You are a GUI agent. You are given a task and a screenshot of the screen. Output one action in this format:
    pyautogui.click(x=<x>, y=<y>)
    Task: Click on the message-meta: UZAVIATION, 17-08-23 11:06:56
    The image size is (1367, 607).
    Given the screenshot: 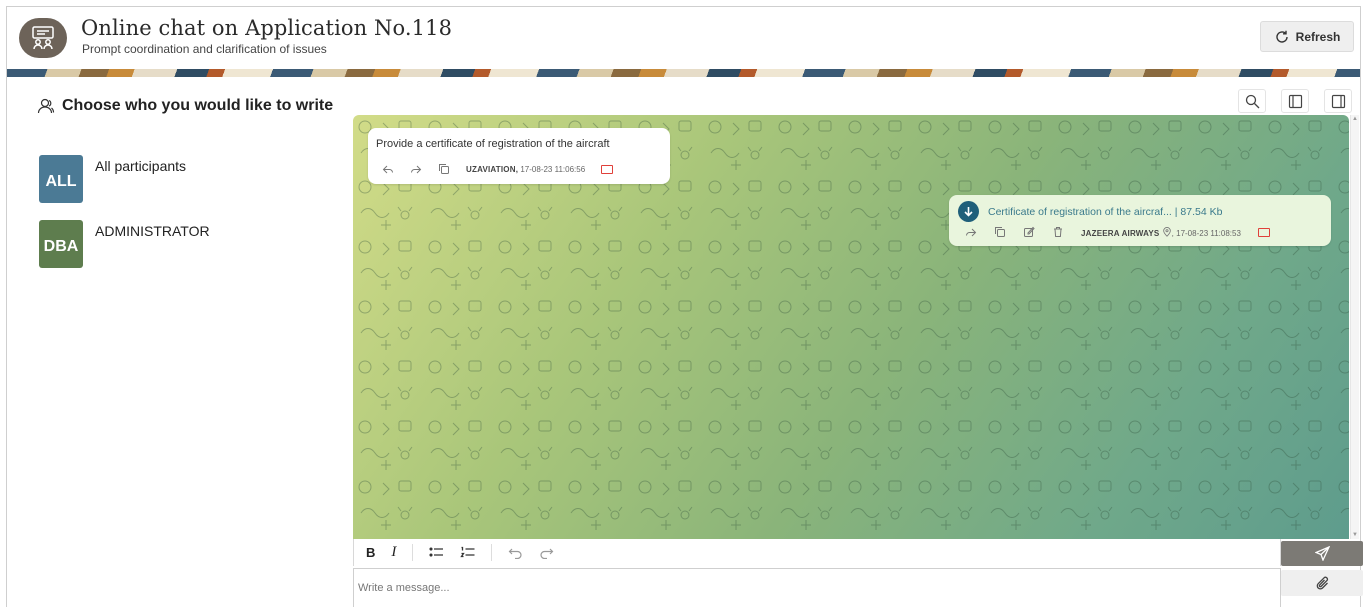 What is the action you would take?
    pyautogui.click(x=498, y=169)
    